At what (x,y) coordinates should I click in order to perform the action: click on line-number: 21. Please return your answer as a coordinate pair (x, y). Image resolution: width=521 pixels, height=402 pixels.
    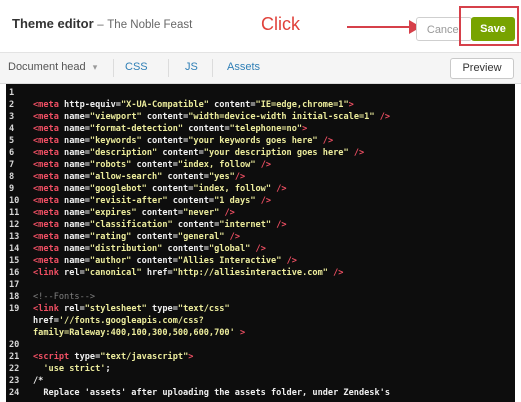
    Looking at the image, I should click on (14, 357).